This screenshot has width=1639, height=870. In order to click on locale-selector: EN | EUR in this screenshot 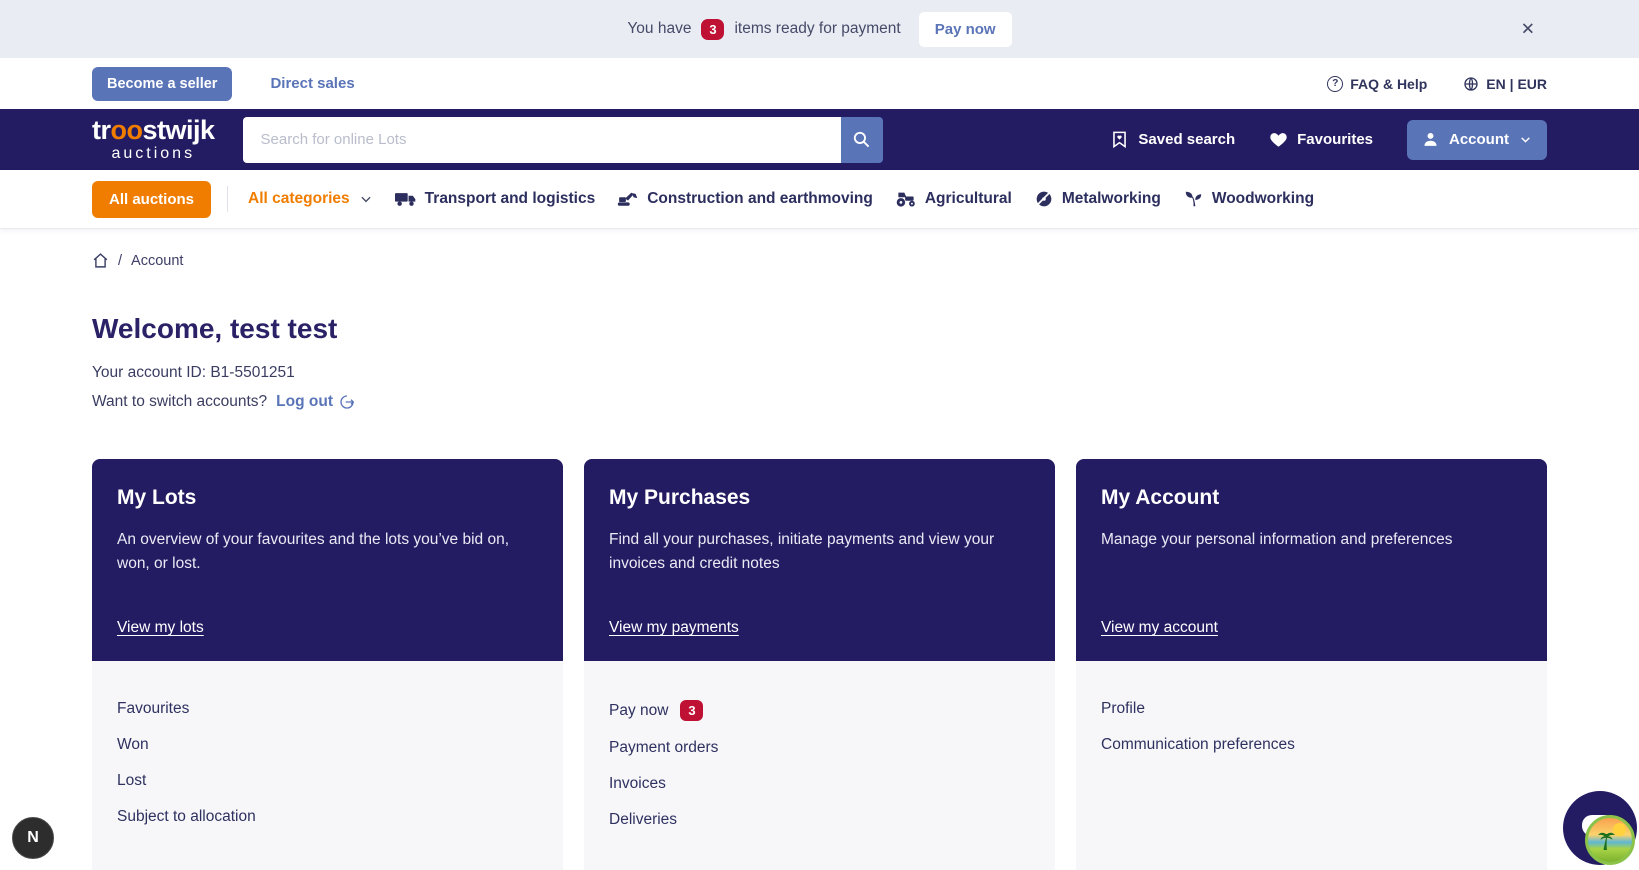, I will do `click(1505, 84)`.